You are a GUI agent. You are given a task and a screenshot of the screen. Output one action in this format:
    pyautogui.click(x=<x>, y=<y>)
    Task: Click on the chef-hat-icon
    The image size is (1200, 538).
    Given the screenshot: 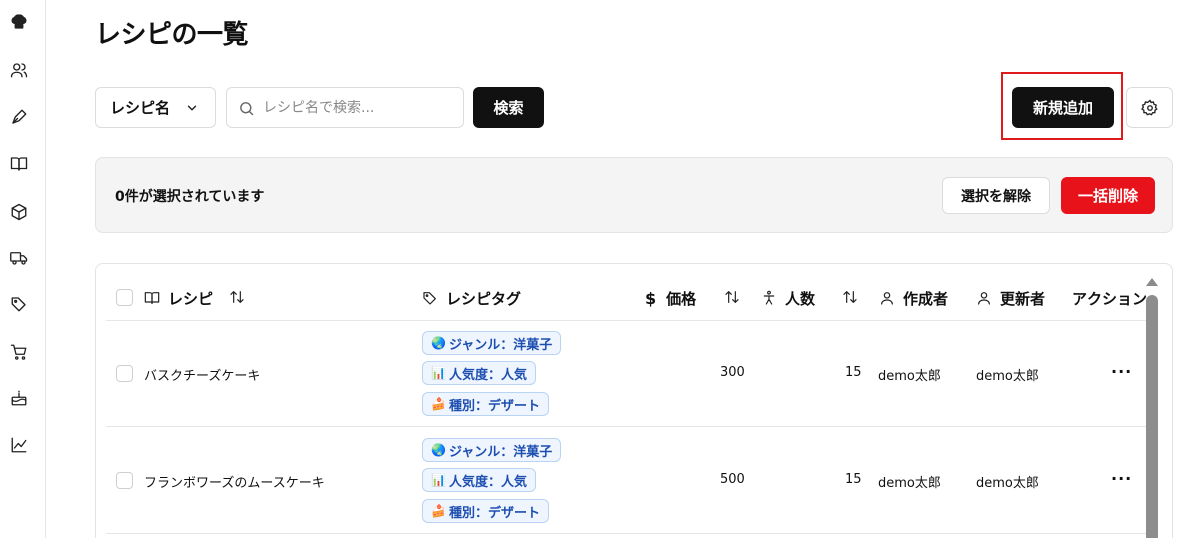 What is the action you would take?
    pyautogui.click(x=19, y=22)
    